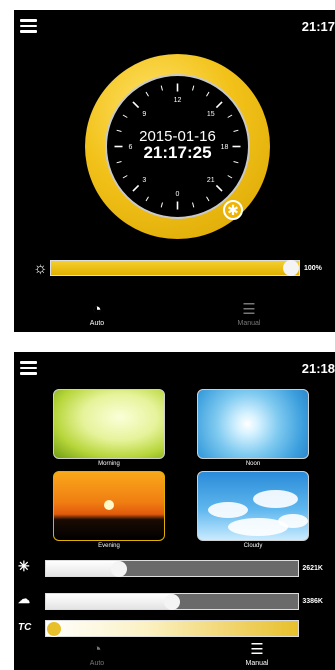 Image resolution: width=335 pixels, height=670 pixels. Describe the element at coordinates (253, 506) in the screenshot. I see `scene-cloudy` at that location.